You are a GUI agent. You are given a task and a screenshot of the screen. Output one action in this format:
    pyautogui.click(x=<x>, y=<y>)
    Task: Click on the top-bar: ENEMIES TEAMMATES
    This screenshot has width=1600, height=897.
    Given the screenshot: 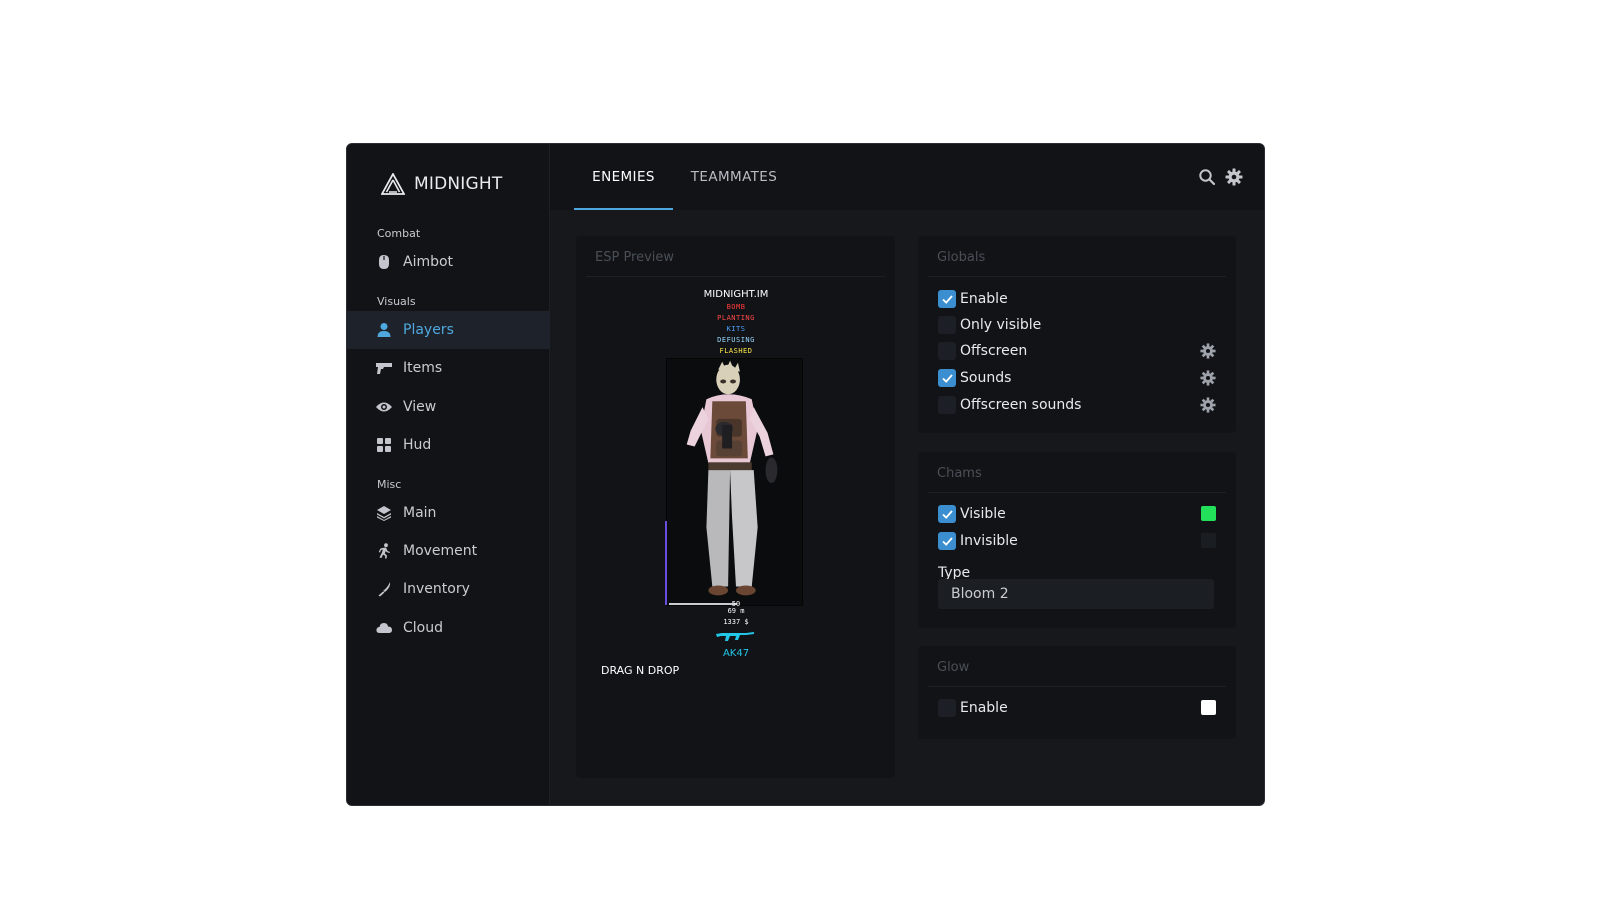 What is the action you would take?
    pyautogui.click(x=907, y=177)
    